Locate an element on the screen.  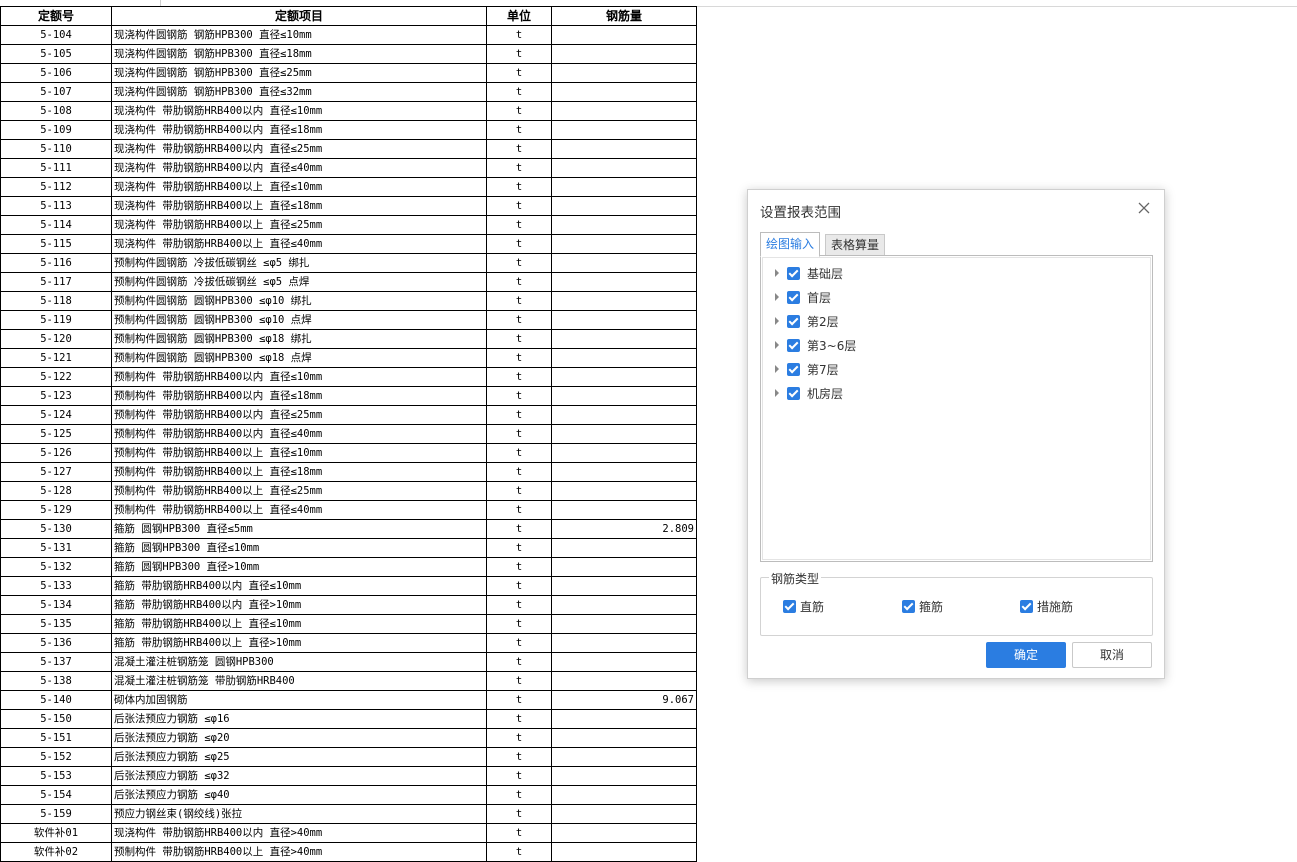
table-row: 5-111 现浇构件 带肋钢筋HRB400以内 直径≤40mm t is located at coordinates (348, 168).